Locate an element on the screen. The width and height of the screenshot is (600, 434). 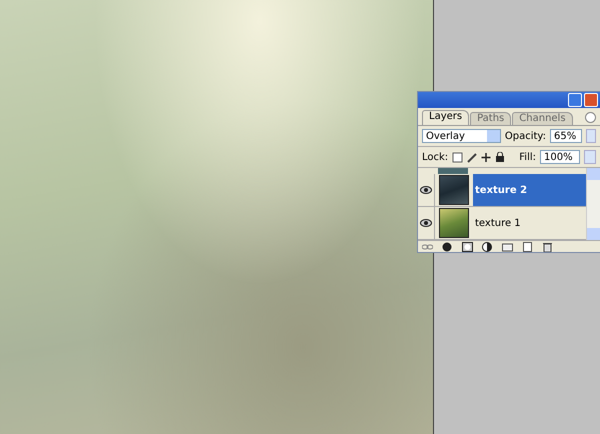
link-icon is located at coordinates (427, 247).